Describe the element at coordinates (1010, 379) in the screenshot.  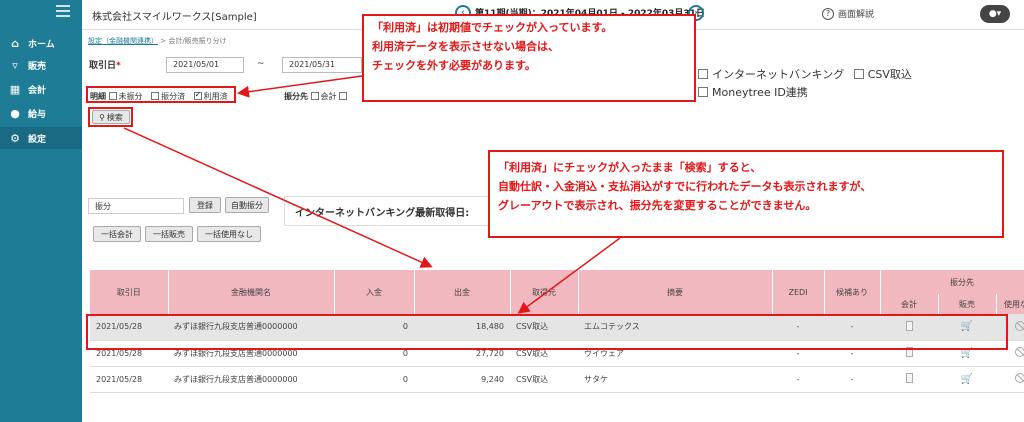
I see `cell-unused` at that location.